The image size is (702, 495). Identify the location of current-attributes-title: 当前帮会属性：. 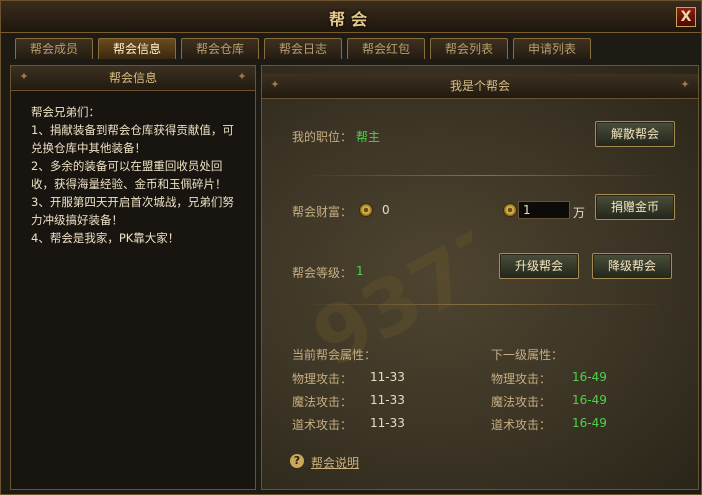
(334, 355).